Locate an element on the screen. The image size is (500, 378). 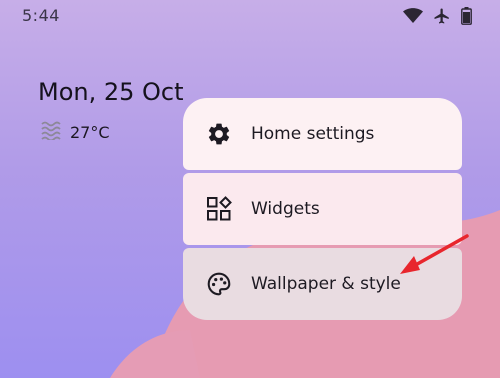
battery-icon is located at coordinates (466, 16).